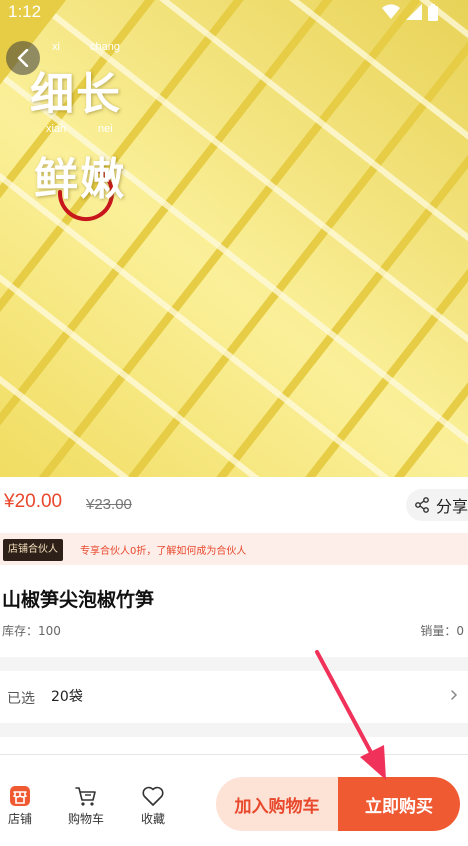 This screenshot has height=846, width=468. What do you see at coordinates (56, 129) in the screenshot?
I see `pinyin-xian: xian` at bounding box center [56, 129].